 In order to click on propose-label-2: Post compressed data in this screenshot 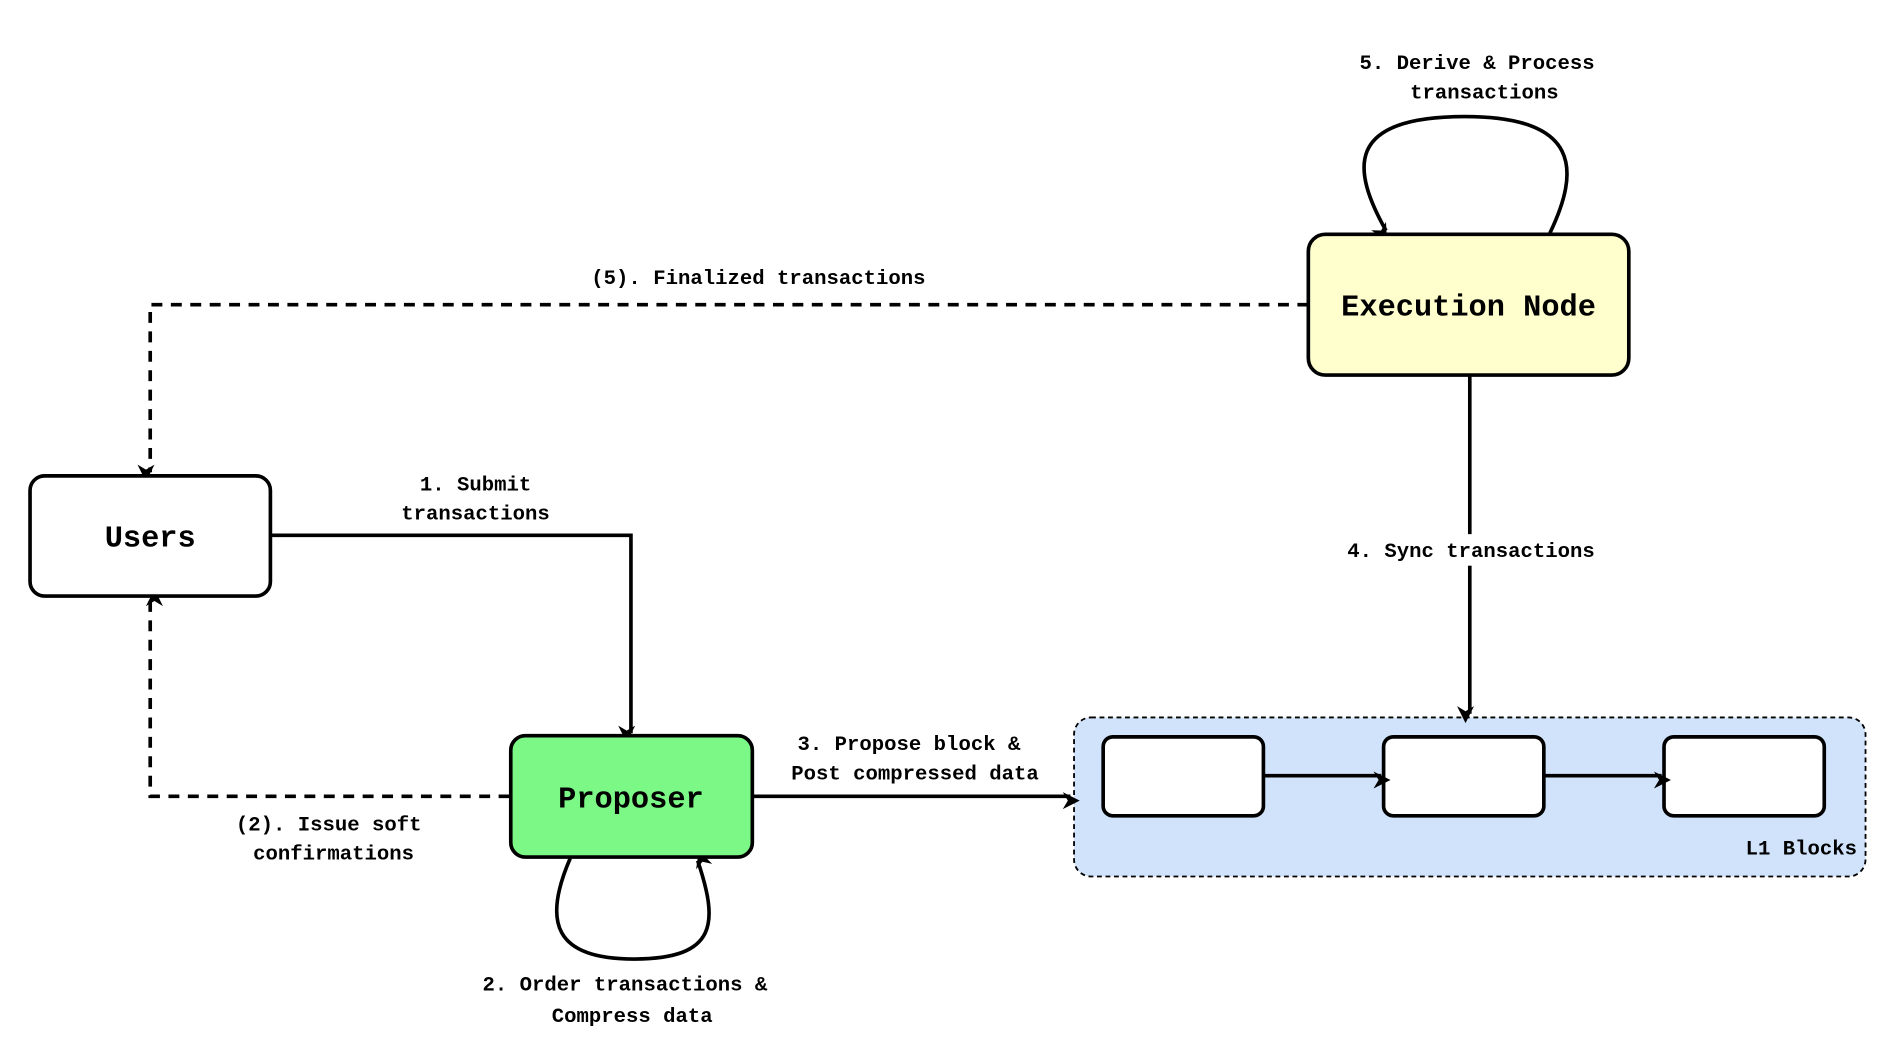, I will do `click(915, 774)`.